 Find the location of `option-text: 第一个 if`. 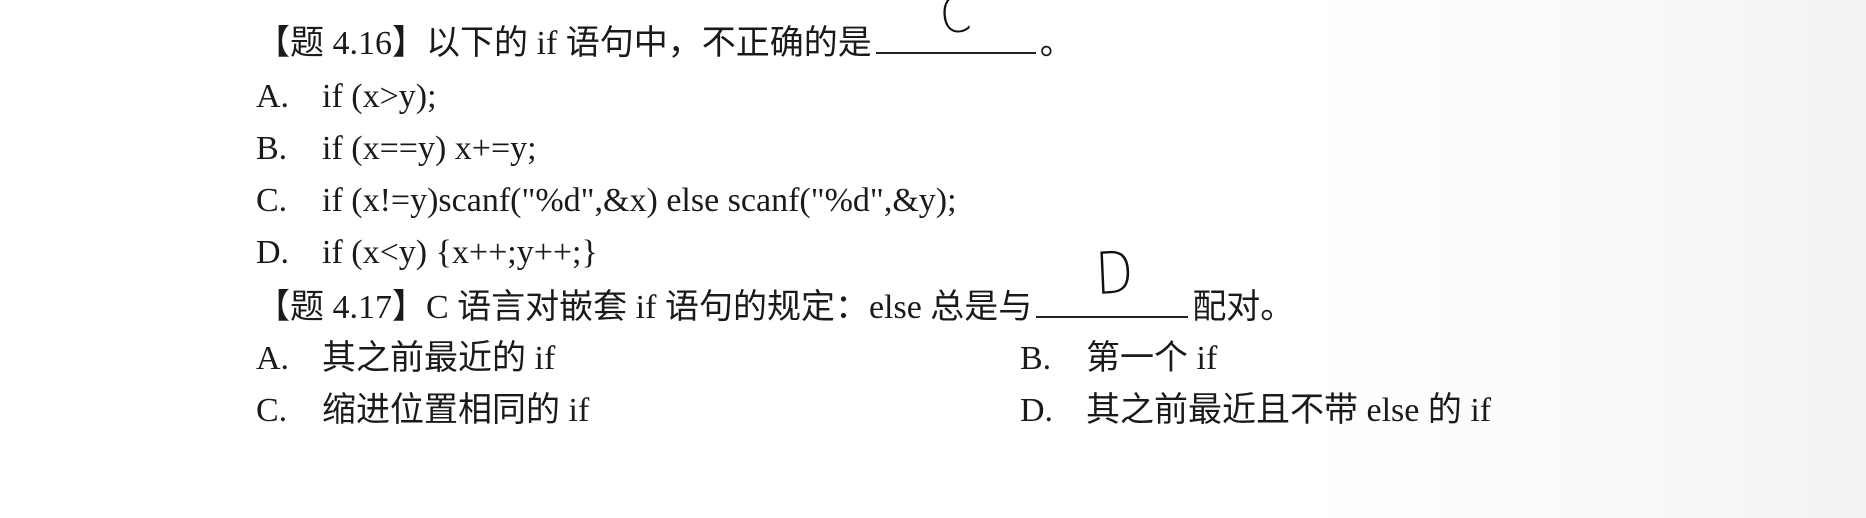

option-text: 第一个 if is located at coordinates (1152, 358).